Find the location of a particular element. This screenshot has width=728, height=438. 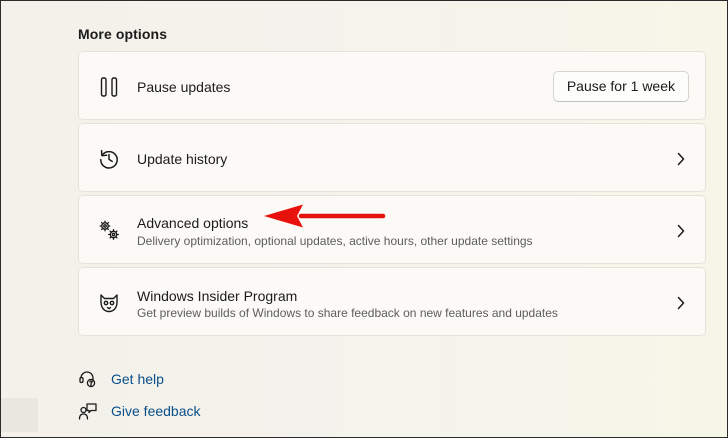

give-feedback-link: Give feedback is located at coordinates (156, 411).